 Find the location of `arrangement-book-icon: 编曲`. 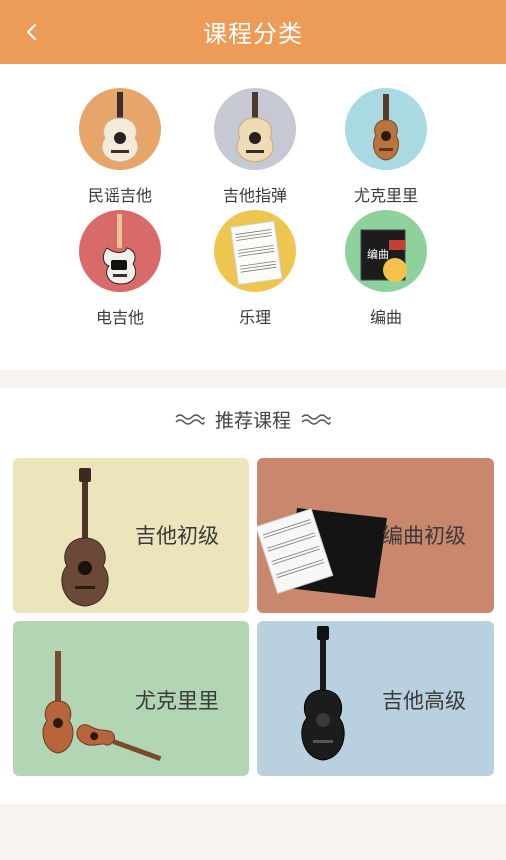

arrangement-book-icon: 编曲 is located at coordinates (383, 255).